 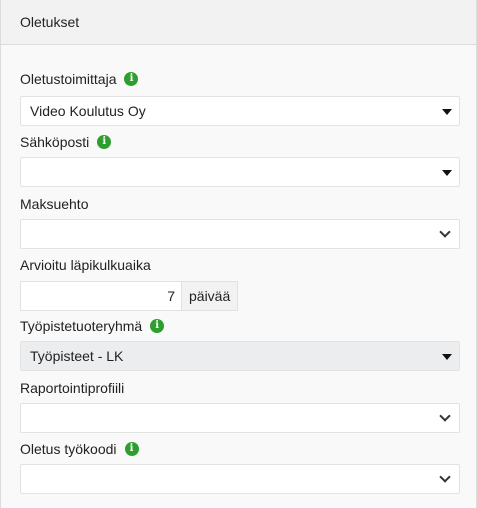 I want to click on panel-title: Oletukset, so click(x=238, y=22).